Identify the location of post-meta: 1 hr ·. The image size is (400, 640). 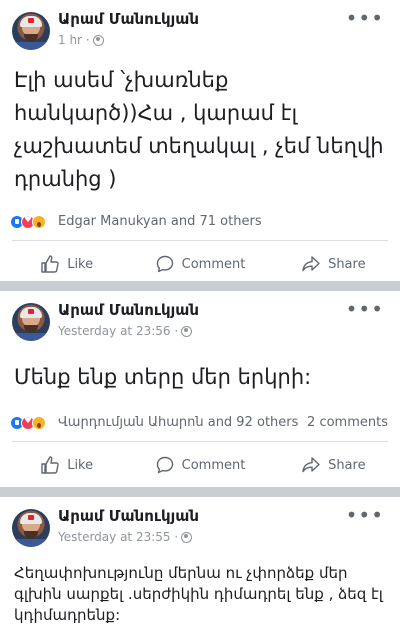
(81, 40).